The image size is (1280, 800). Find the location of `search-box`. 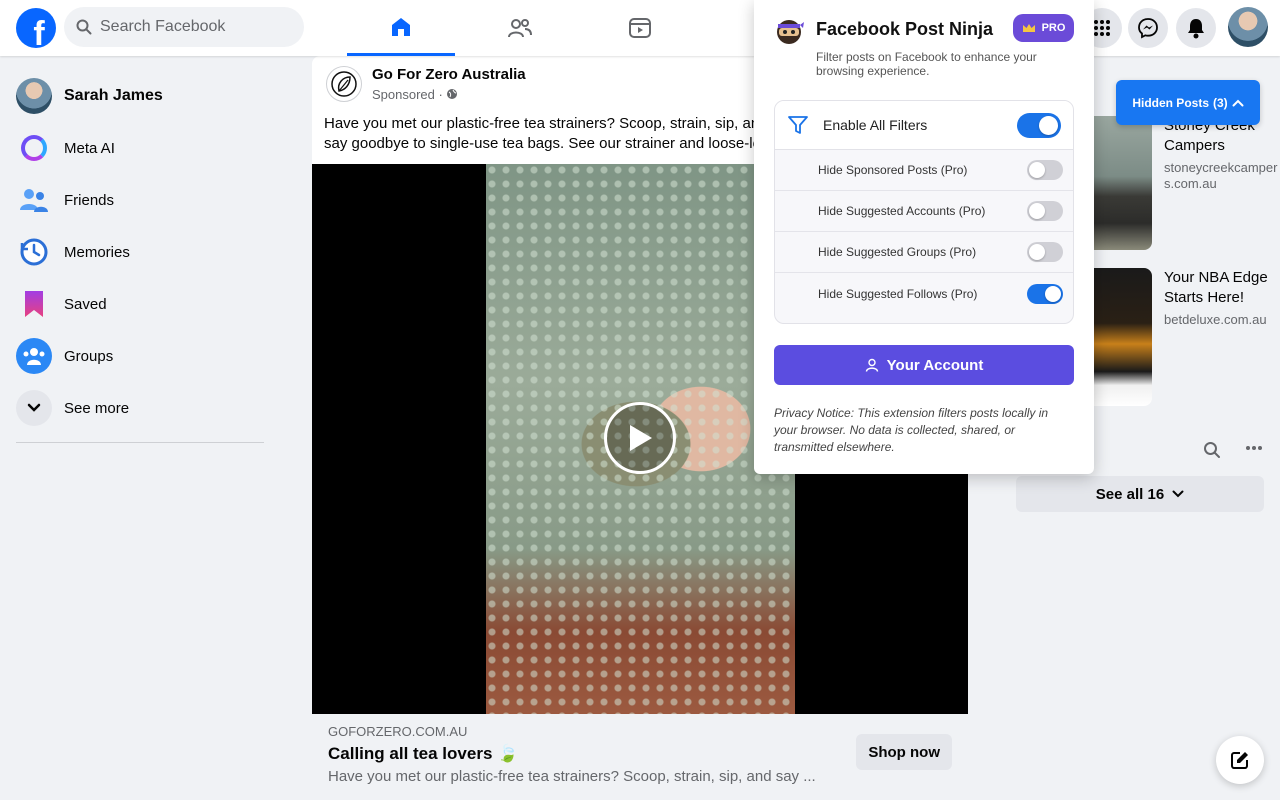

search-box is located at coordinates (184, 27).